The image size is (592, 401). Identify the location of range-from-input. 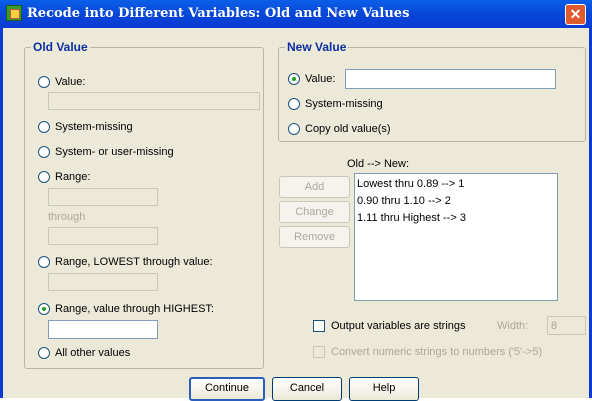
(103, 197).